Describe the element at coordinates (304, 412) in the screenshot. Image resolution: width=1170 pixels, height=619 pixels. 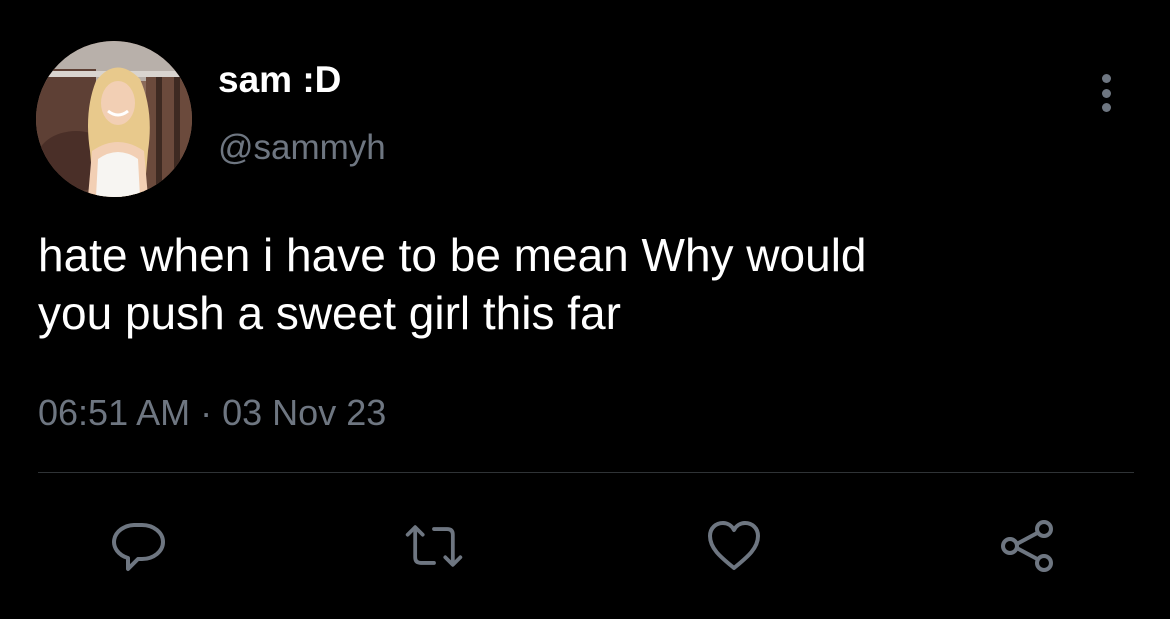
I see `tweet-date: 03 Nov 23` at that location.